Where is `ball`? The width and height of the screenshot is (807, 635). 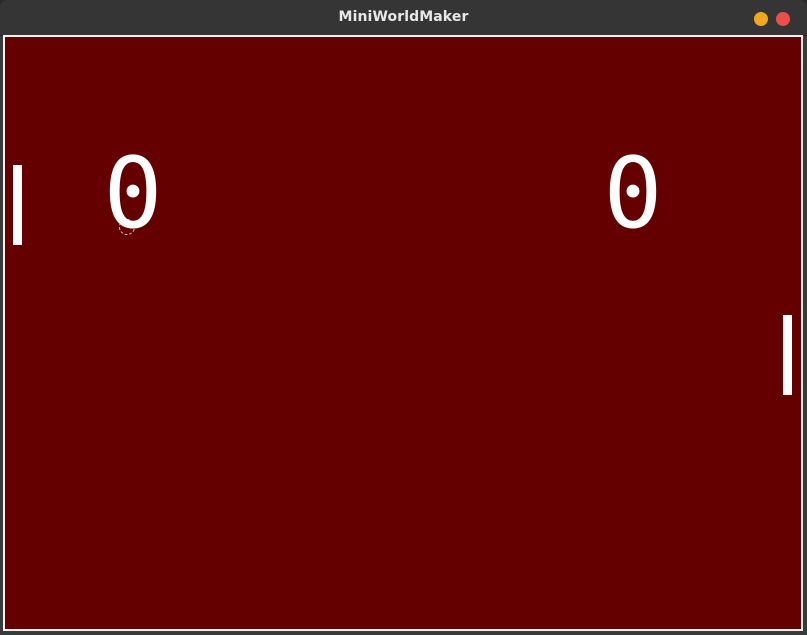
ball is located at coordinates (127, 227).